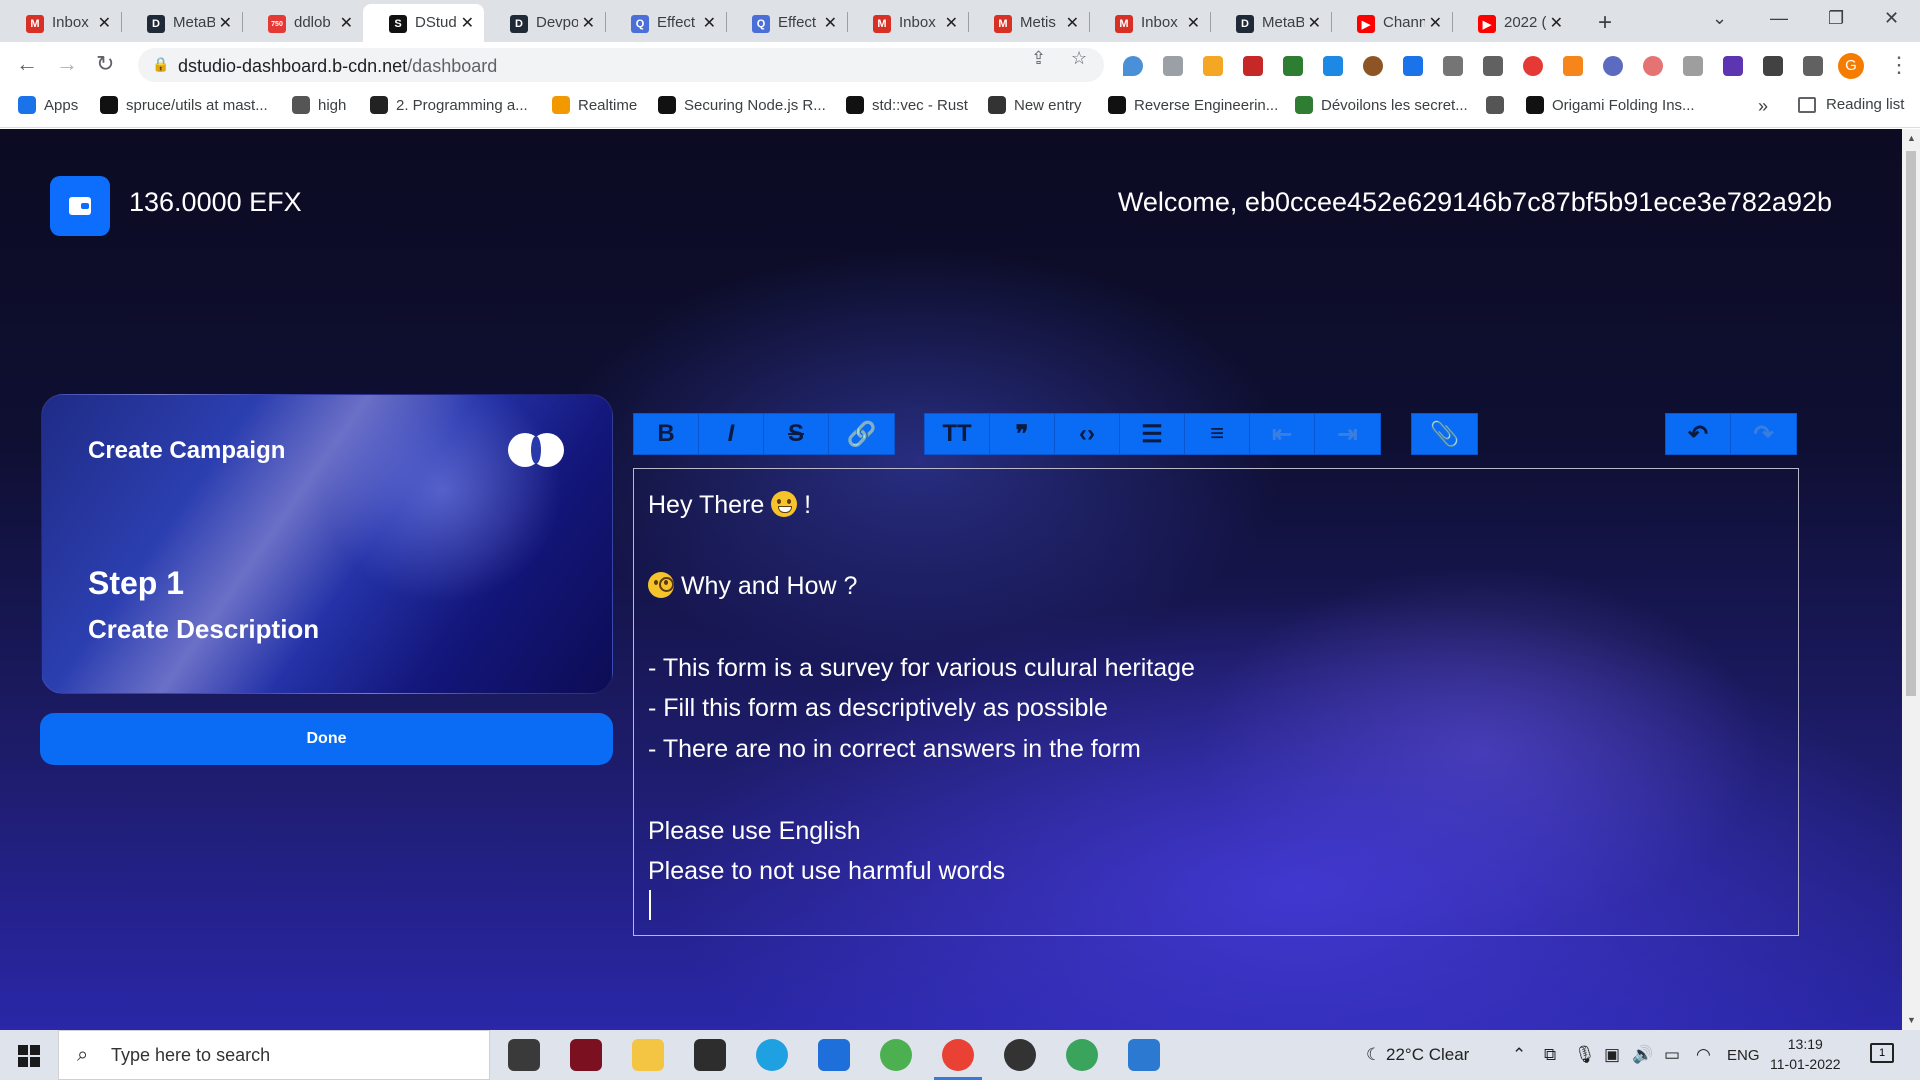 The width and height of the screenshot is (1920, 1080). Describe the element at coordinates (1533, 66) in the screenshot. I see `extension-opera-icon` at that location.